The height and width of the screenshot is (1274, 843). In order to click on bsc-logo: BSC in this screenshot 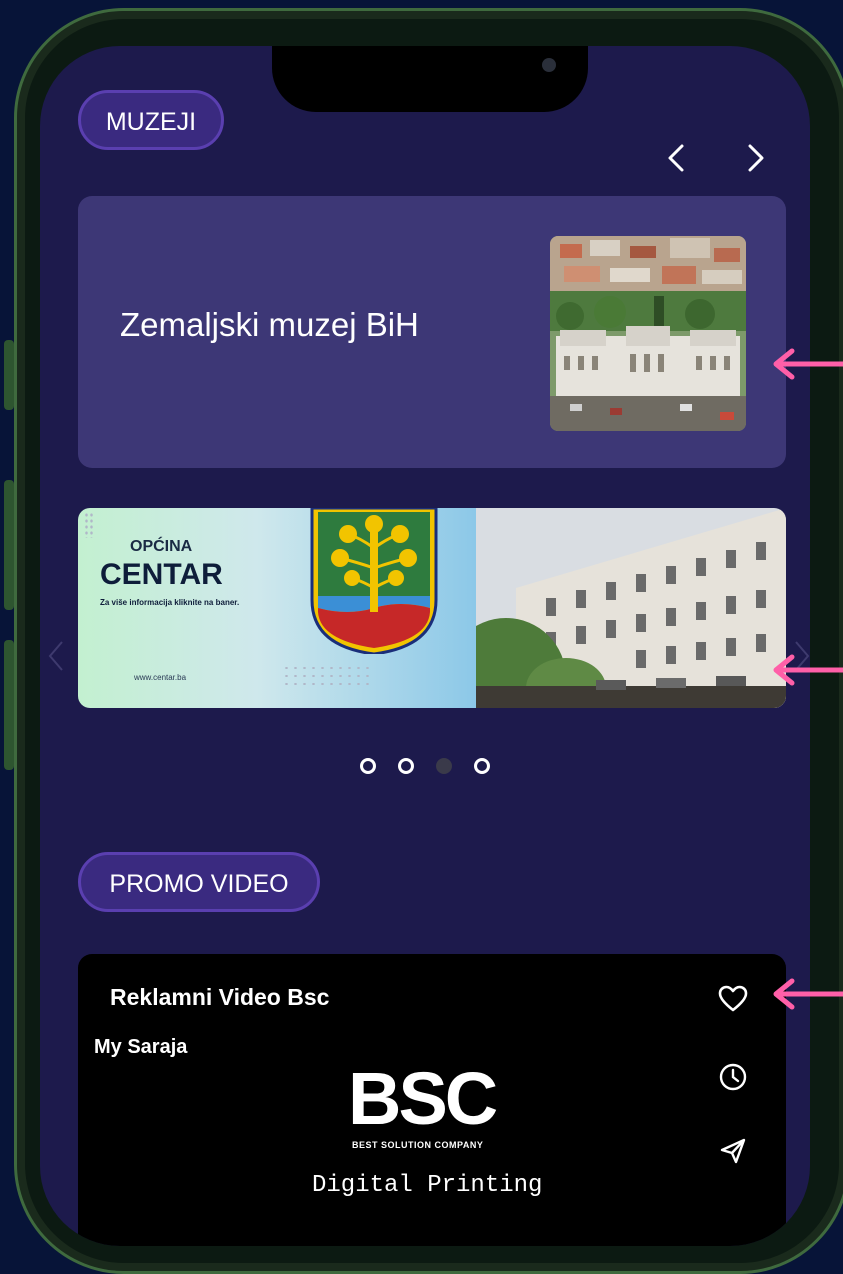, I will do `click(423, 1098)`.